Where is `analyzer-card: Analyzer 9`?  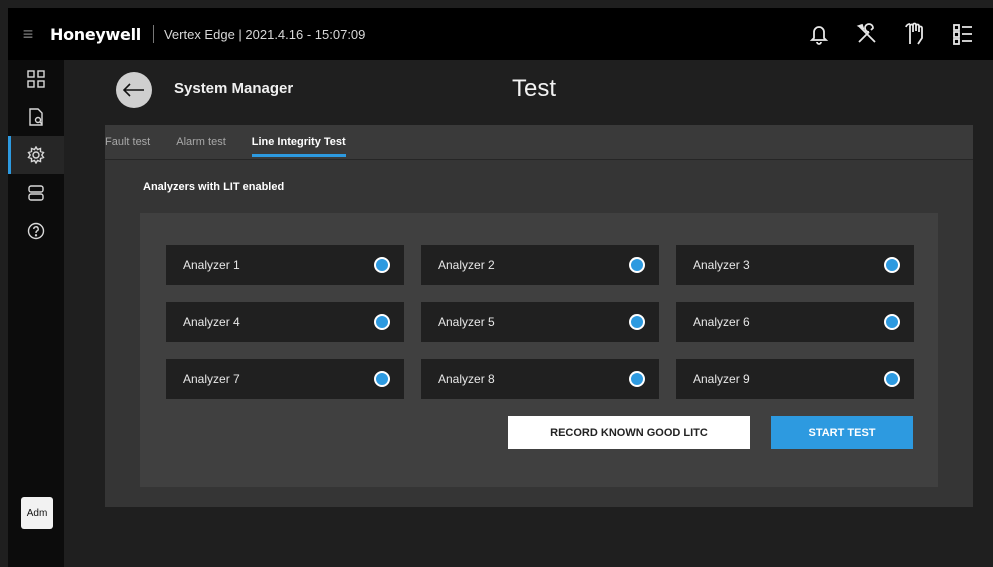
analyzer-card: Analyzer 9 is located at coordinates (795, 379).